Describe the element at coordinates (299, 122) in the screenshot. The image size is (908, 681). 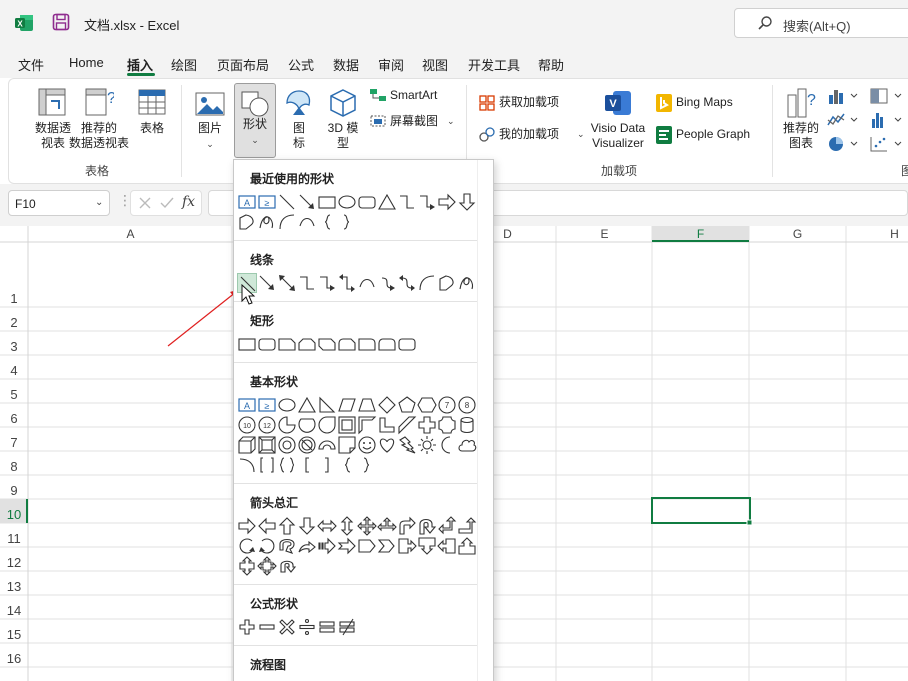
I see `icons-button: 图 标` at that location.